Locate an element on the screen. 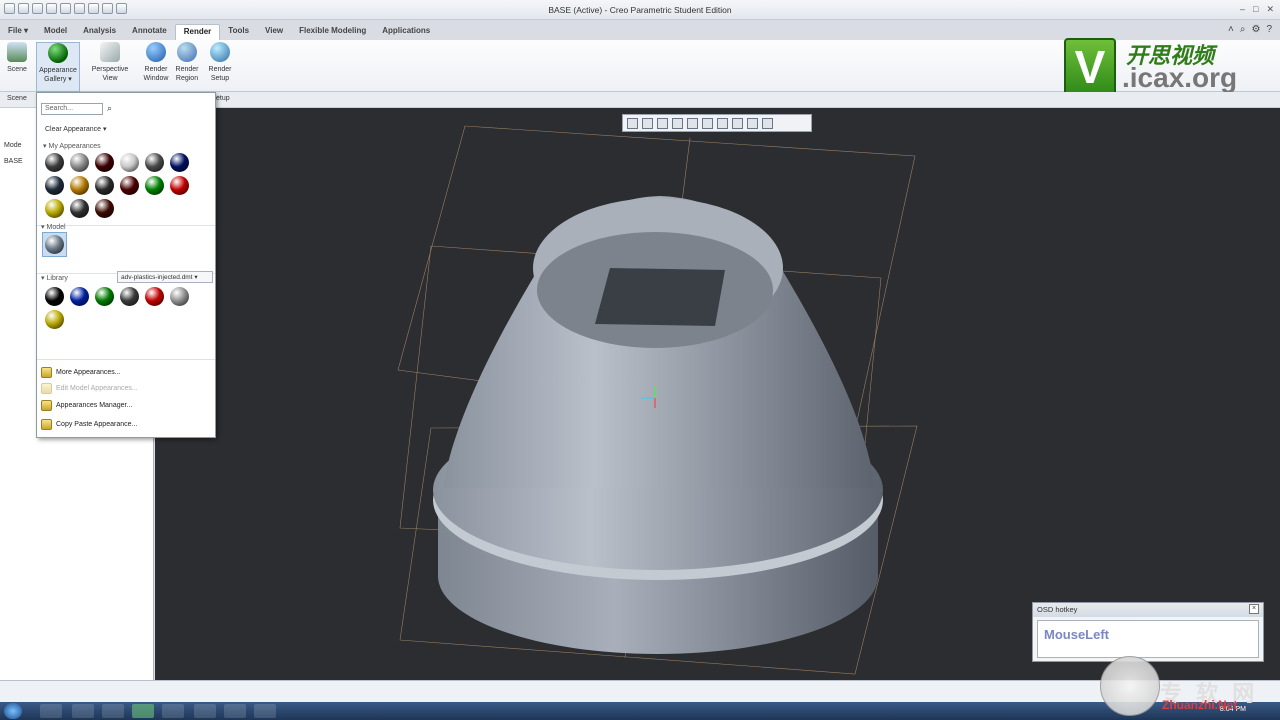  icax-logo: V 开思视频 .icax.org is located at coordinates (1154, 67).